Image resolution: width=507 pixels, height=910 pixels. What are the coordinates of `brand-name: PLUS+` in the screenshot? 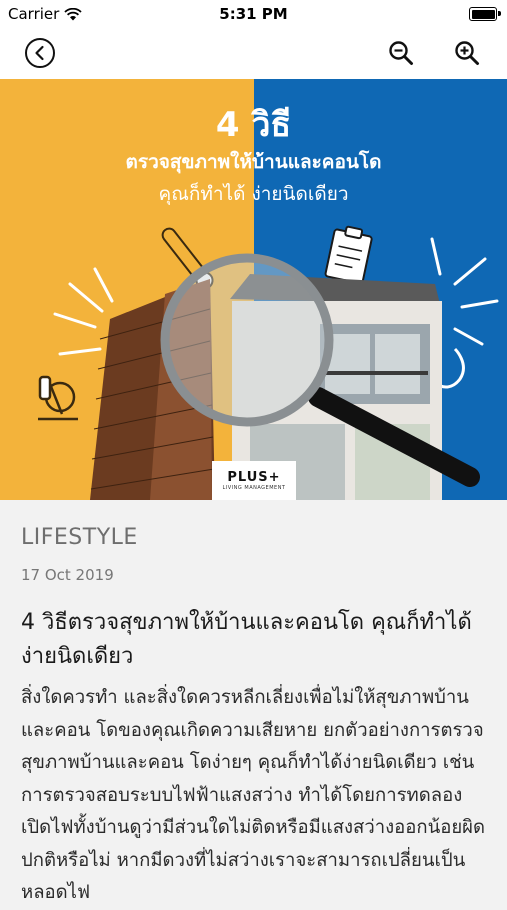 It's located at (254, 477).